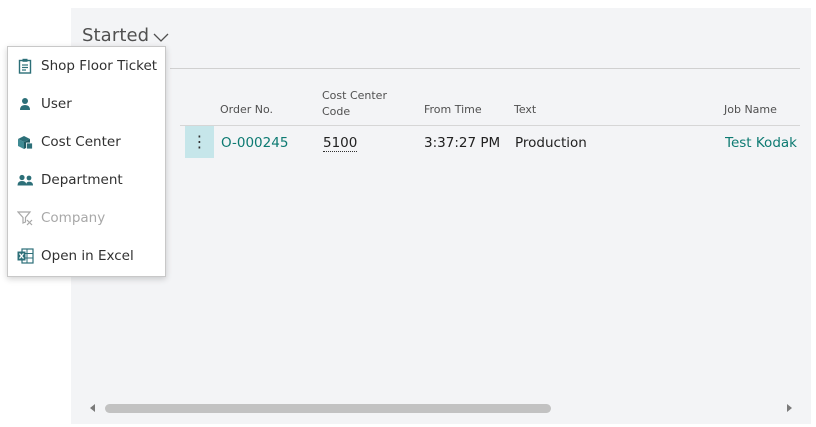 The height and width of the screenshot is (427, 816). I want to click on view-selector: Started, so click(126, 35).